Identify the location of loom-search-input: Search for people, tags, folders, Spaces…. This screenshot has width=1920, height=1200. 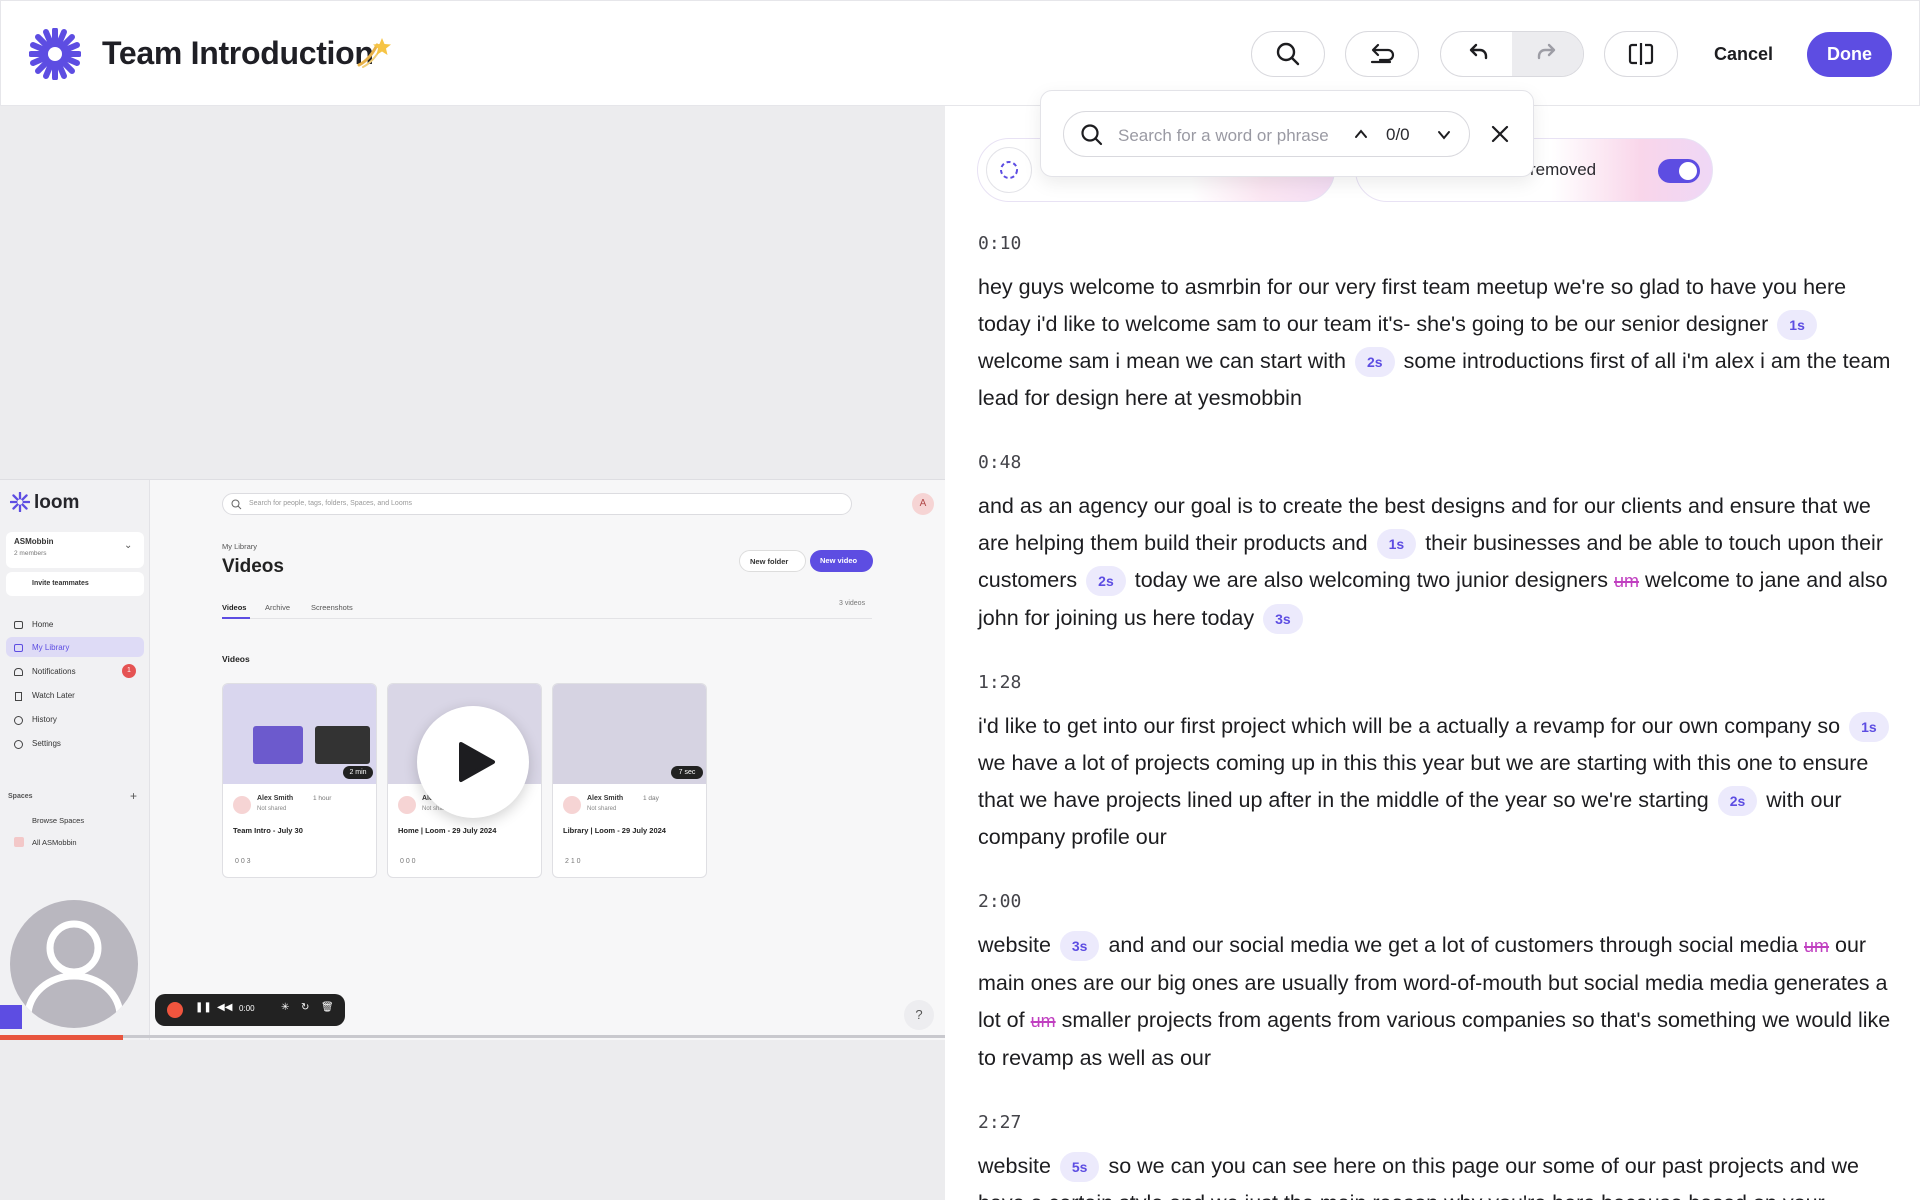
(537, 504).